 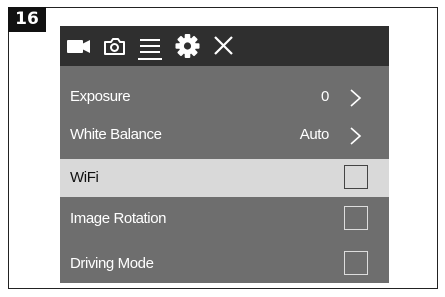 What do you see at coordinates (84, 177) in the screenshot?
I see `menu-row-label: WiFi` at bounding box center [84, 177].